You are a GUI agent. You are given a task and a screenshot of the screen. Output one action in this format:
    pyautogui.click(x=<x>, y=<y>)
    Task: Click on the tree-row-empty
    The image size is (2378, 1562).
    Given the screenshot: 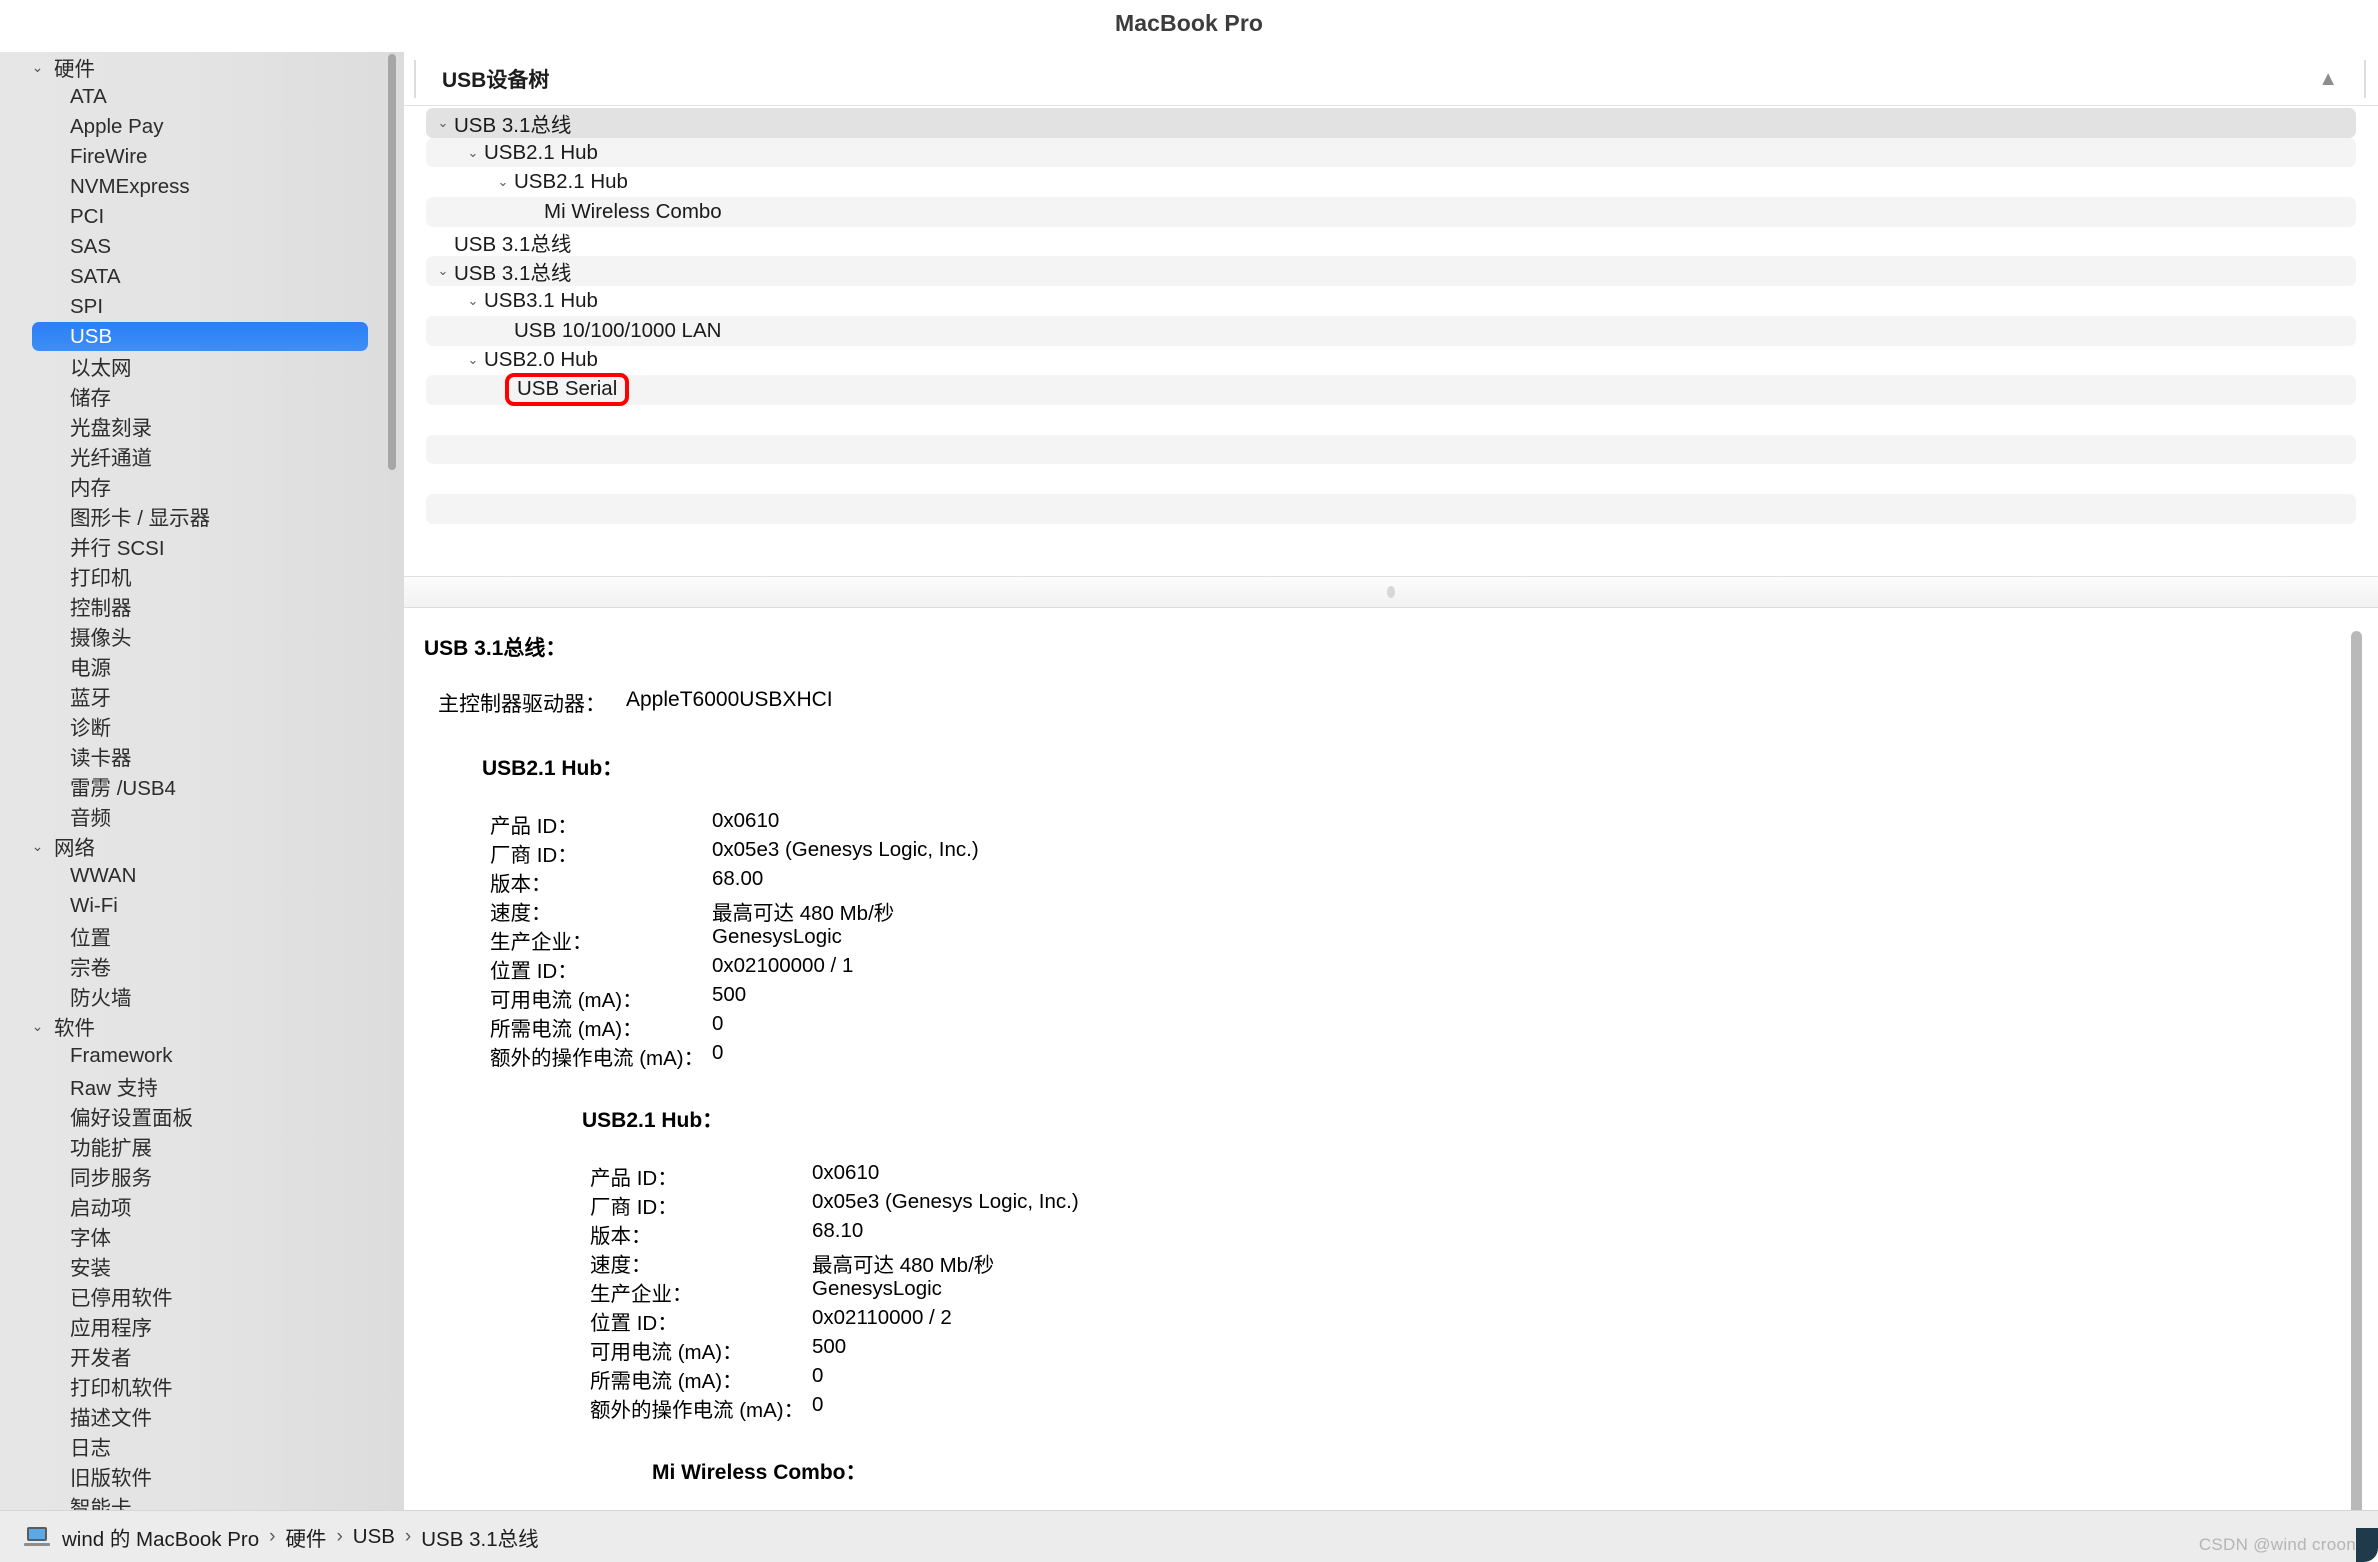 What is the action you would take?
    pyautogui.click(x=1391, y=508)
    